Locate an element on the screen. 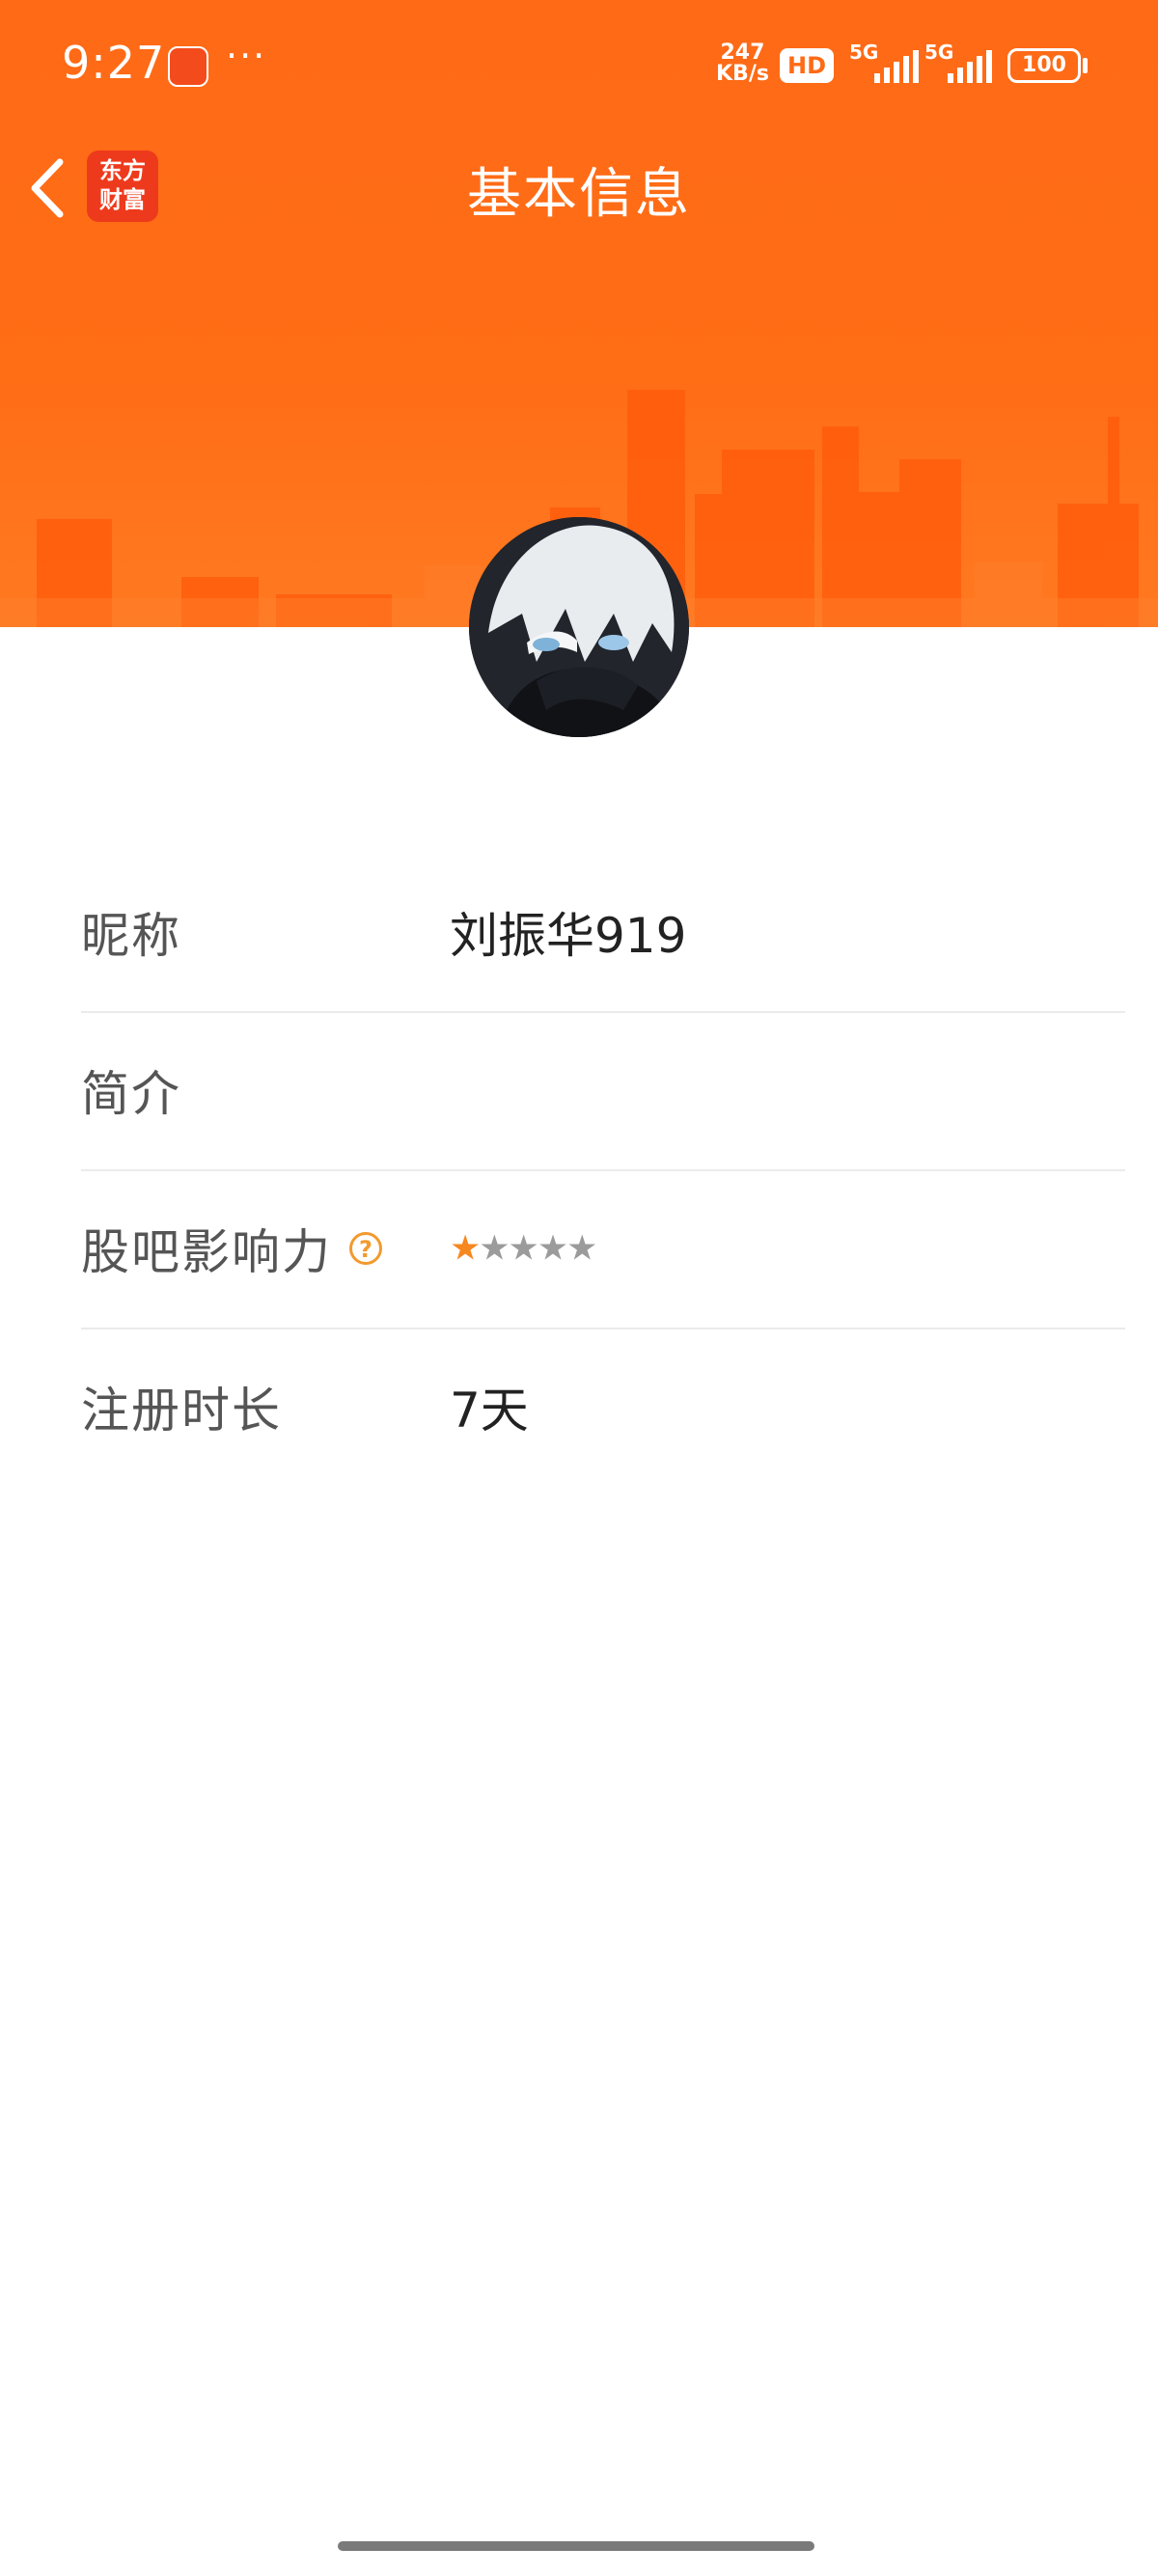 The height and width of the screenshot is (2576, 1158). page-title: 基本信息 is located at coordinates (579, 195).